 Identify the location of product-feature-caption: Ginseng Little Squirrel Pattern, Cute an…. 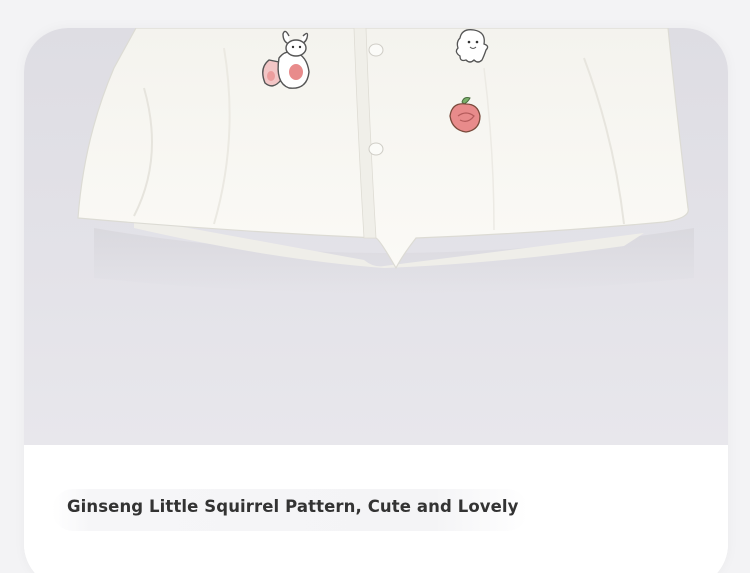
(293, 506).